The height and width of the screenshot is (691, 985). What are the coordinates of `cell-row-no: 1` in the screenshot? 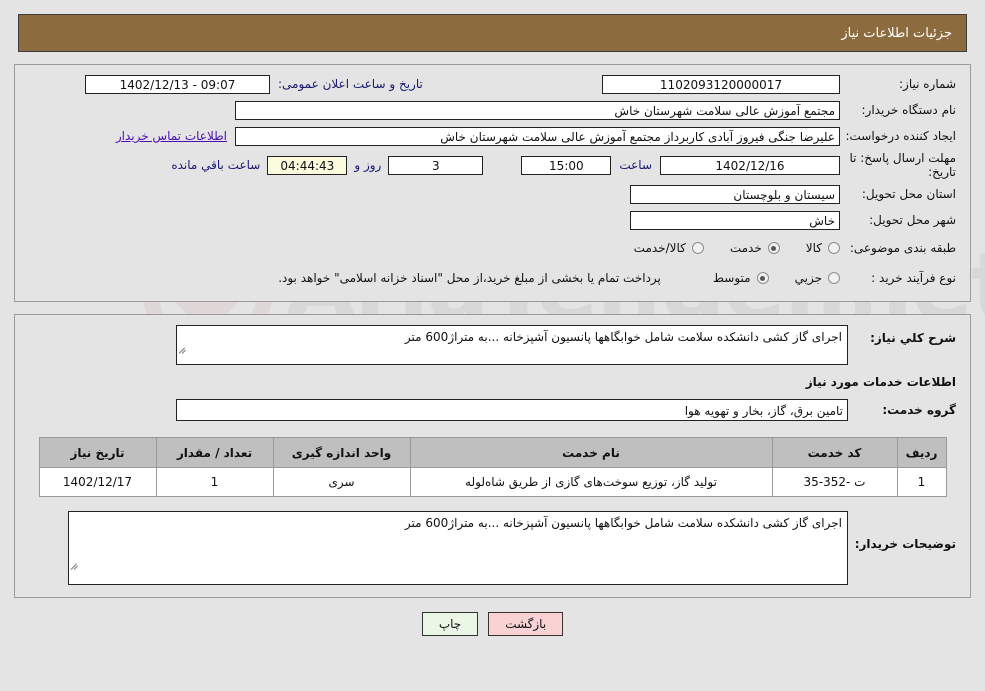 It's located at (921, 482).